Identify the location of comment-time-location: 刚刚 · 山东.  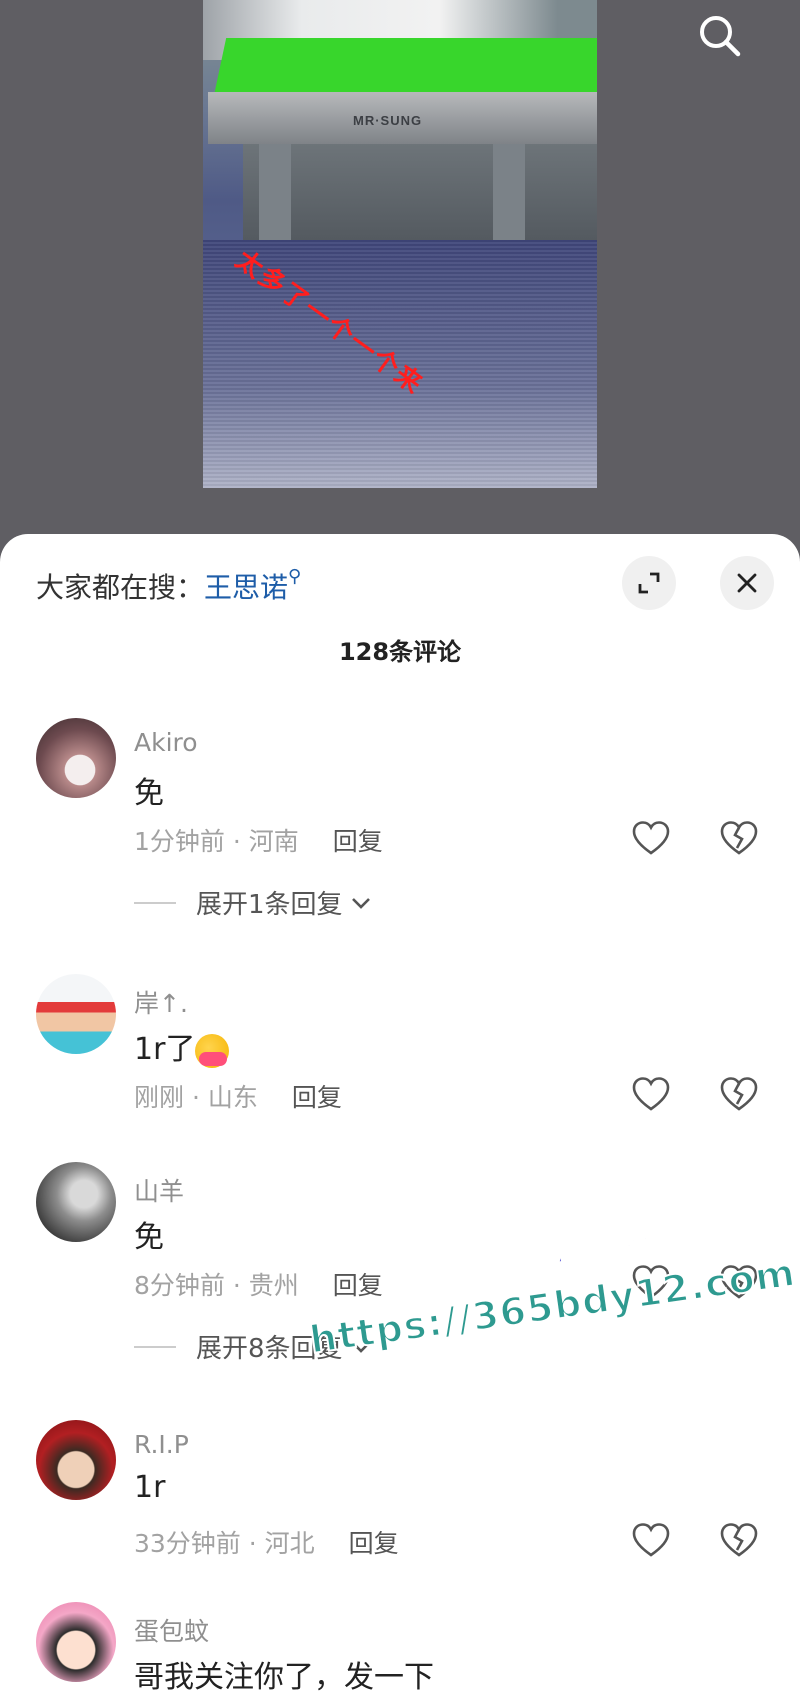
(196, 1097).